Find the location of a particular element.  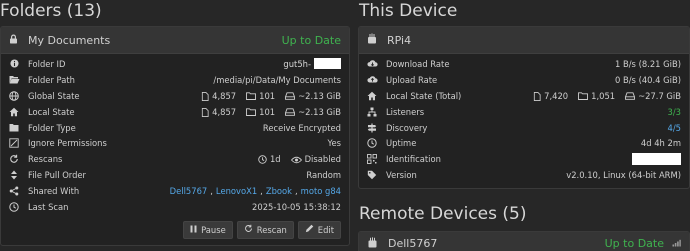

lock-icon is located at coordinates (13, 40).